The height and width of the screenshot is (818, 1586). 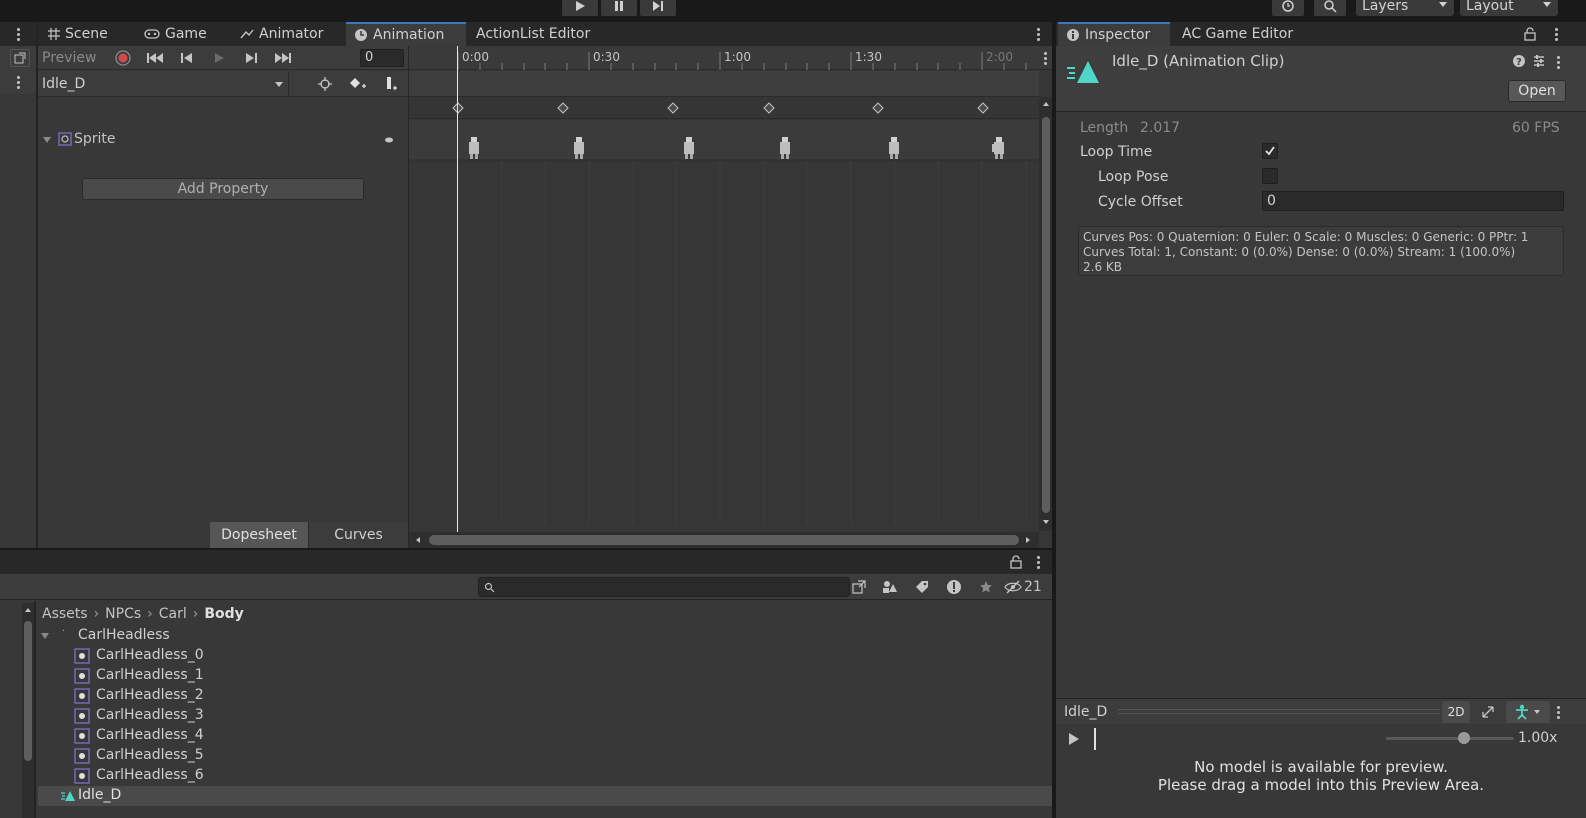 What do you see at coordinates (543, 34) in the screenshot?
I see `tab-actionlist-editor: ActionList Editor` at bounding box center [543, 34].